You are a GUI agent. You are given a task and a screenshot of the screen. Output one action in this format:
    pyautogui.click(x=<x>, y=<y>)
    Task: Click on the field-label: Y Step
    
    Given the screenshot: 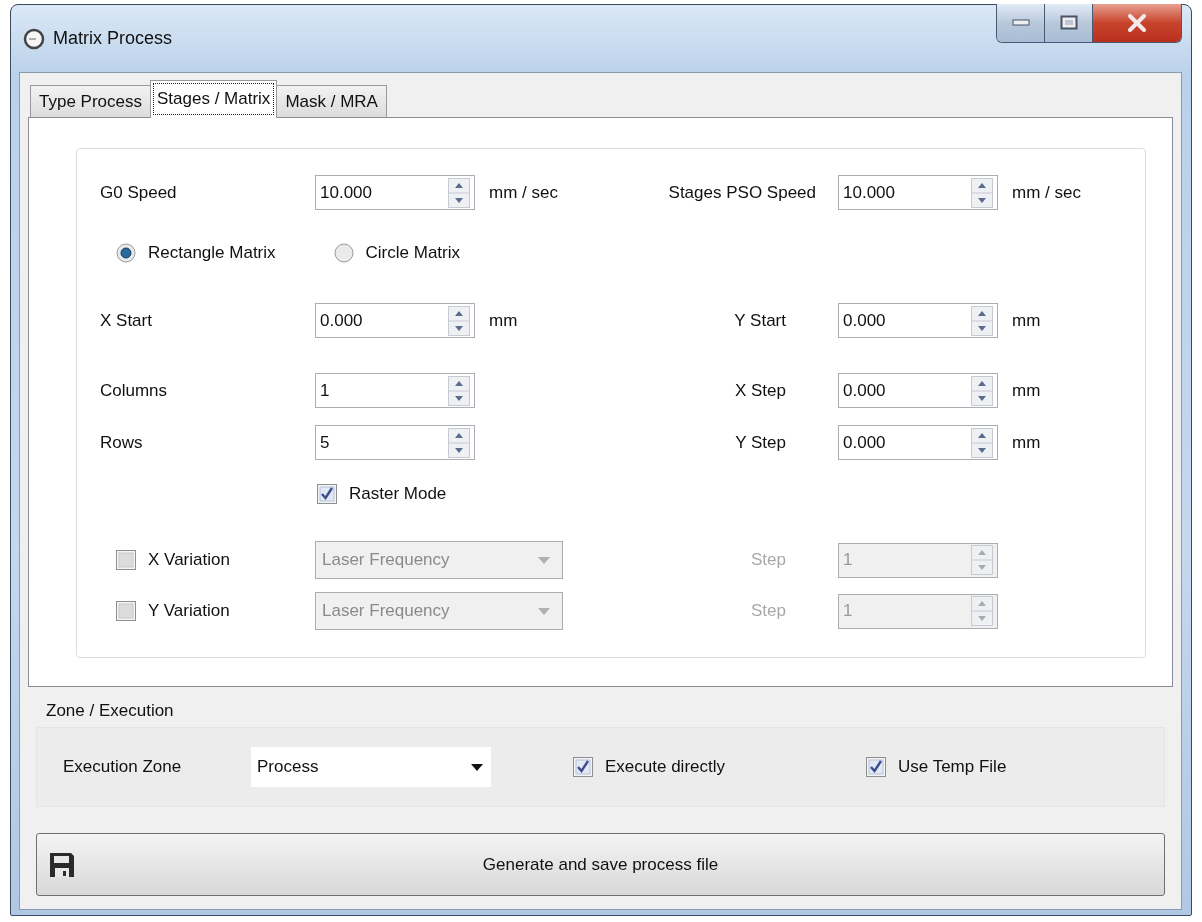 What is the action you would take?
    pyautogui.click(x=760, y=442)
    